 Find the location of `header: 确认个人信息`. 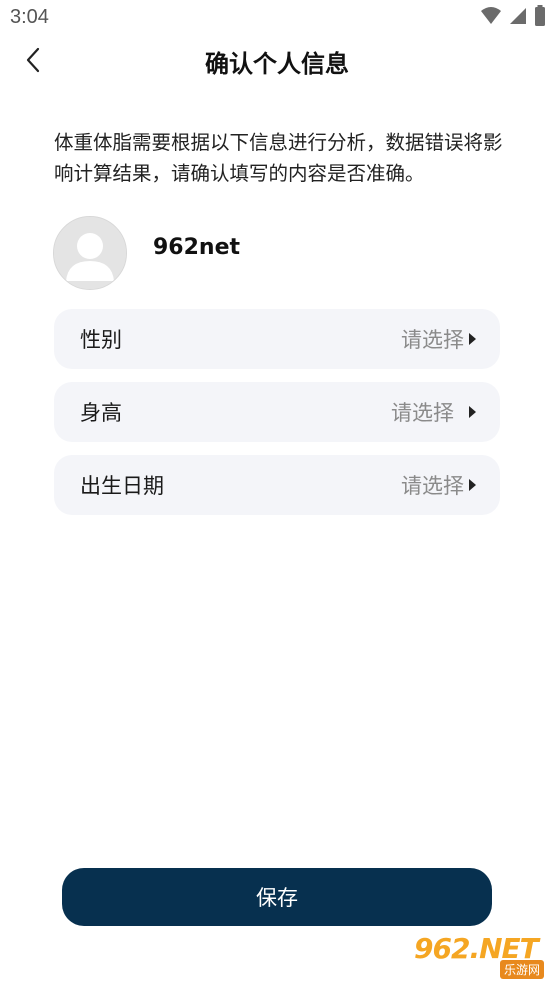

header: 确认个人信息 is located at coordinates (277, 62).